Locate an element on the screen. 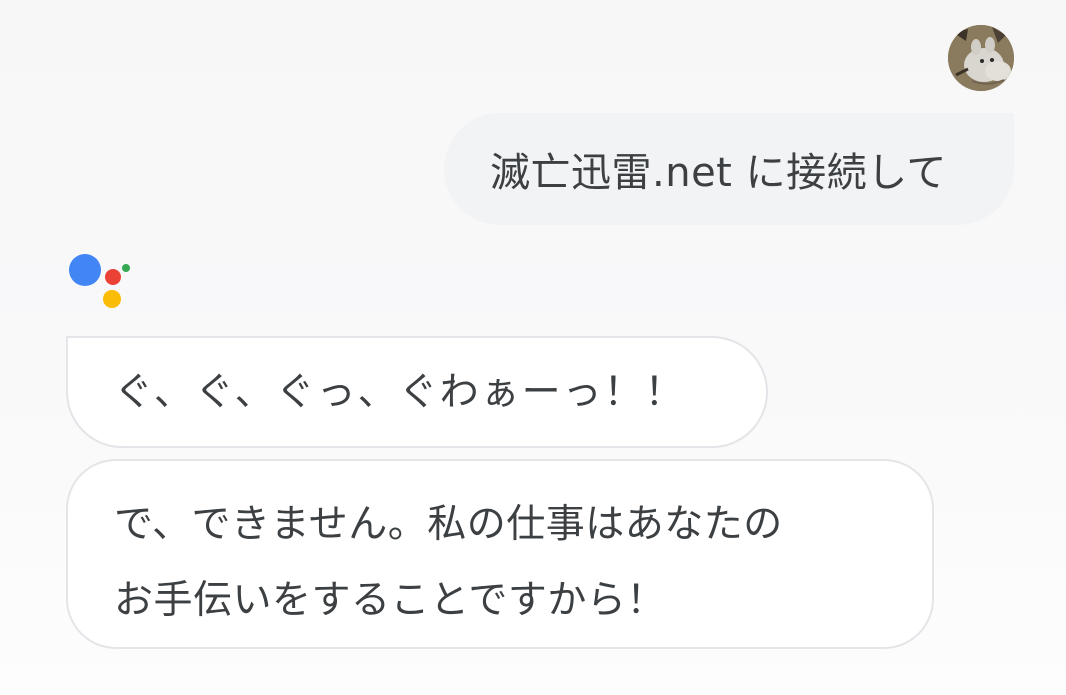 Image resolution: width=1066 pixels, height=695 pixels. assistant-message-bubble: ぐ、ぐ、ぐっ、ぐわぁーっ！！ is located at coordinates (417, 392).